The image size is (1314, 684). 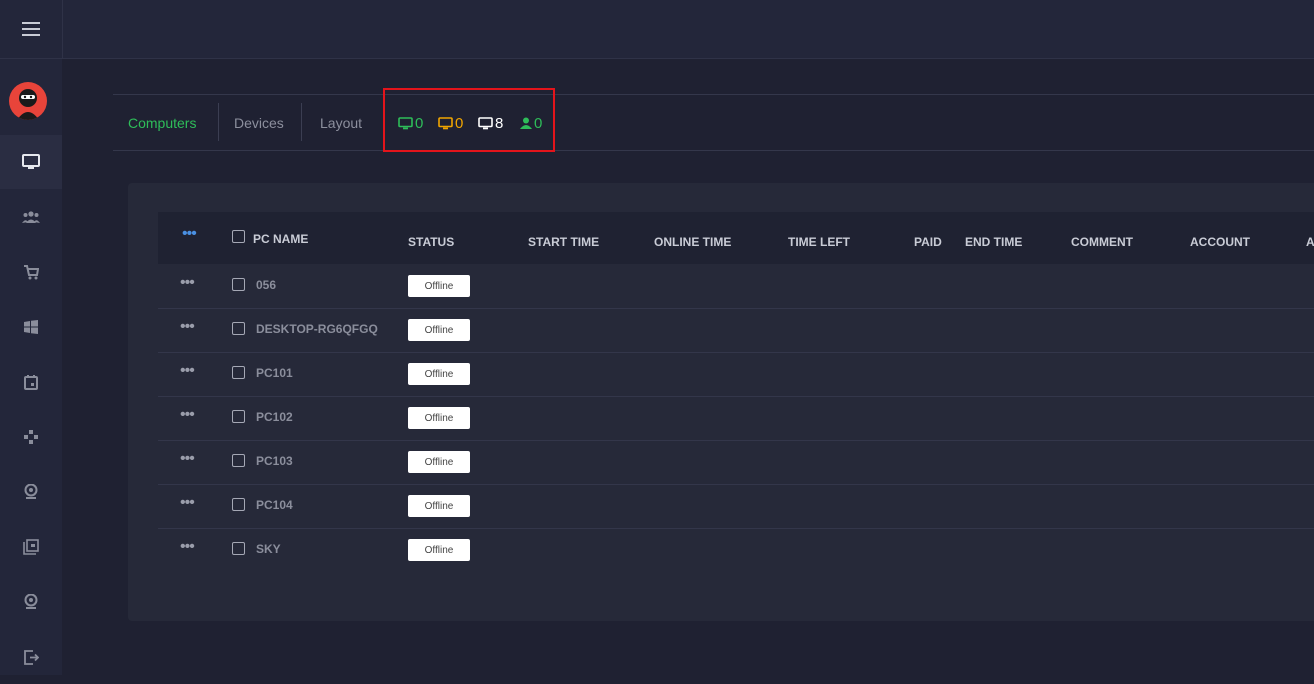 I want to click on sidebar-item-games, so click(x=31, y=437).